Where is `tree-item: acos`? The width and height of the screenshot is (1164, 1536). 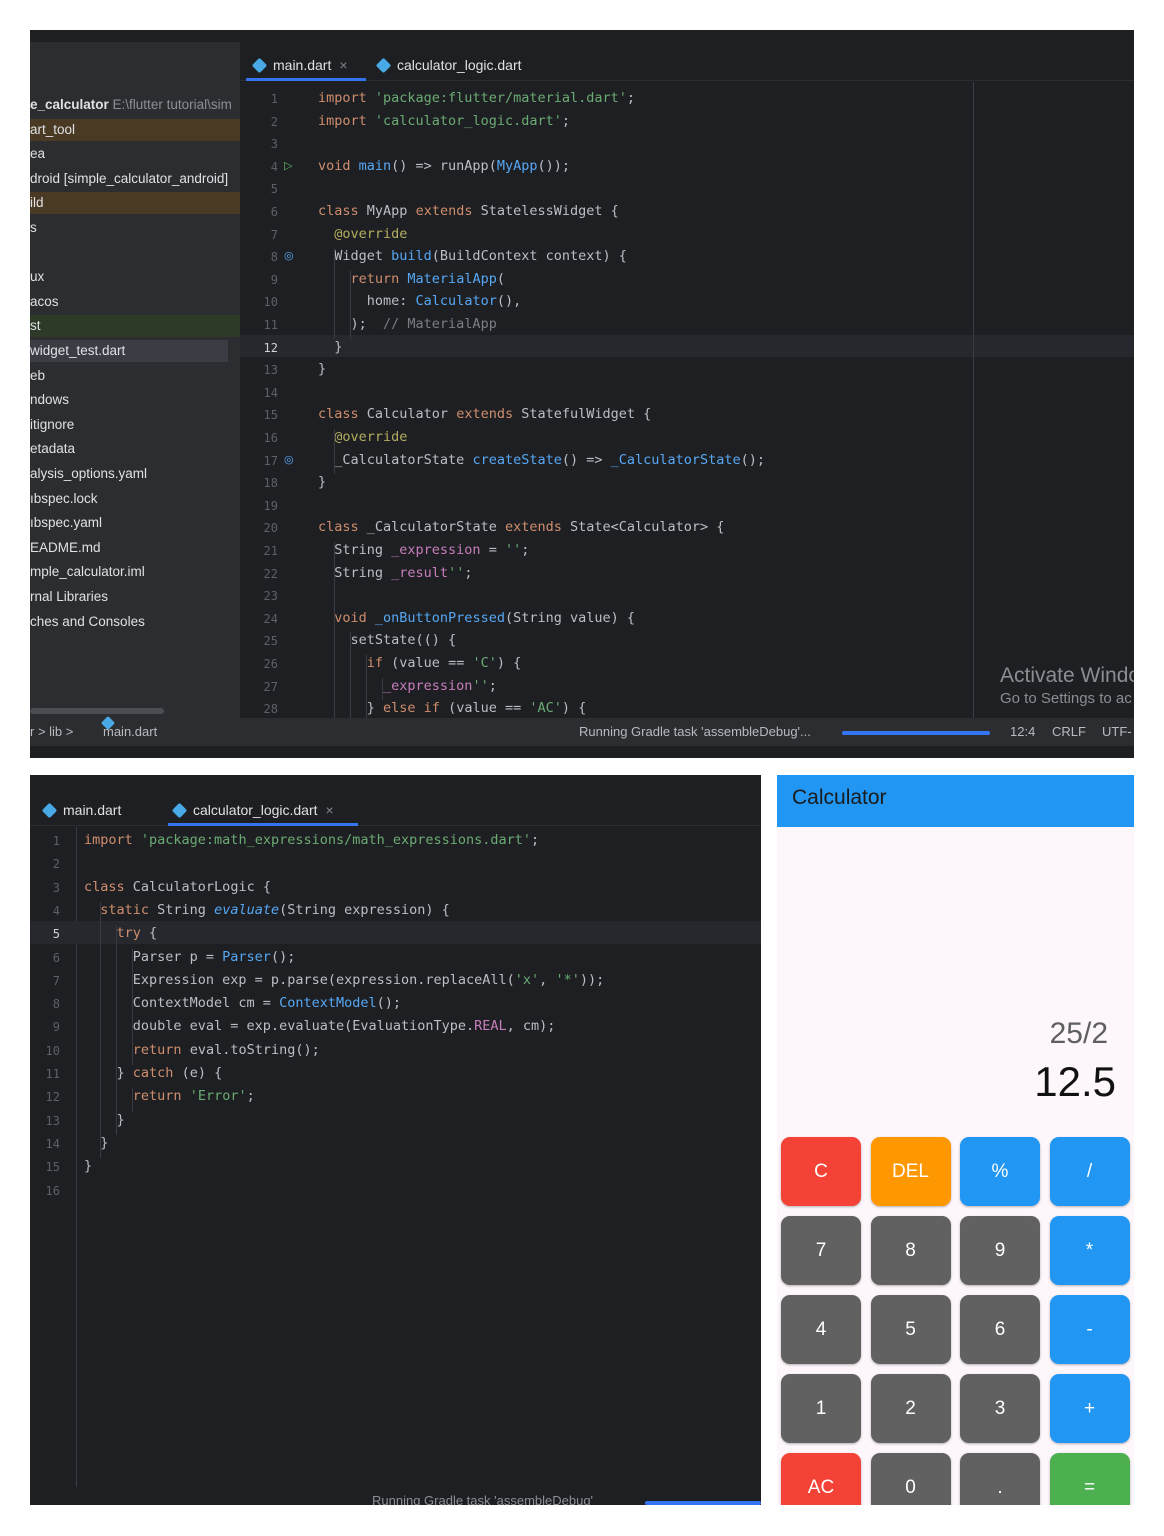 tree-item: acos is located at coordinates (135, 302).